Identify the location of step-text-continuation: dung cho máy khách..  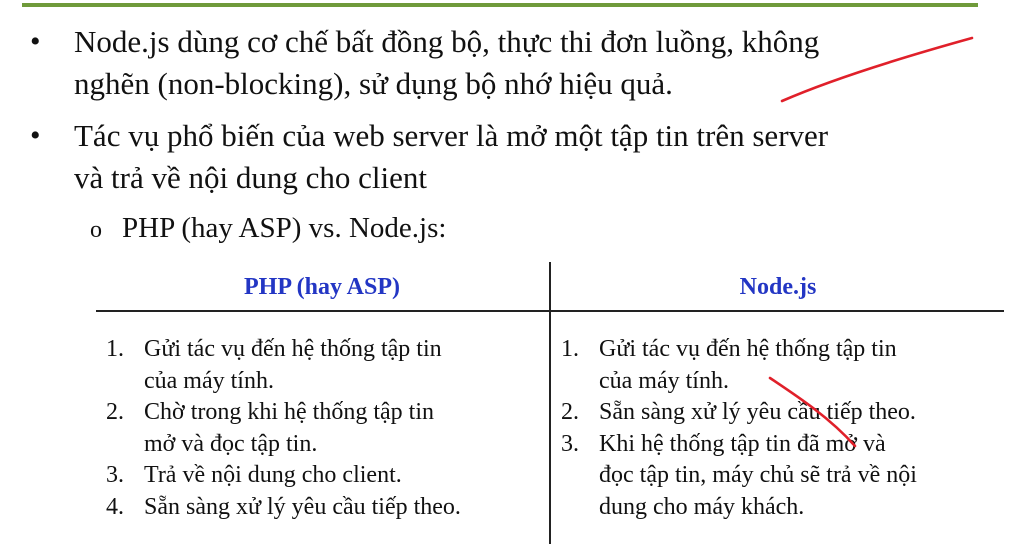
(702, 506).